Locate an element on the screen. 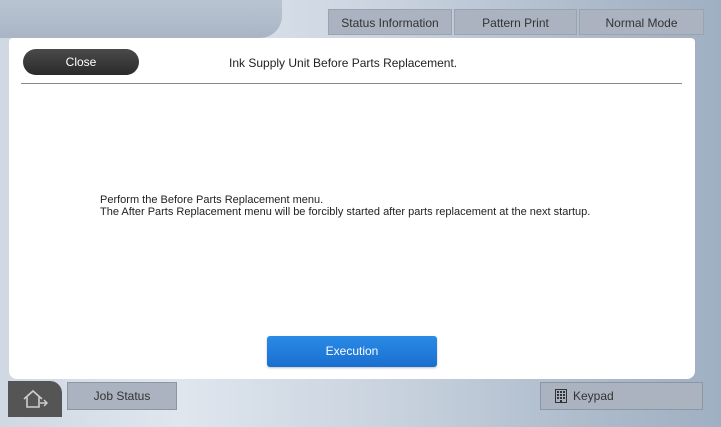  keypad-button: Keypad is located at coordinates (621, 396).